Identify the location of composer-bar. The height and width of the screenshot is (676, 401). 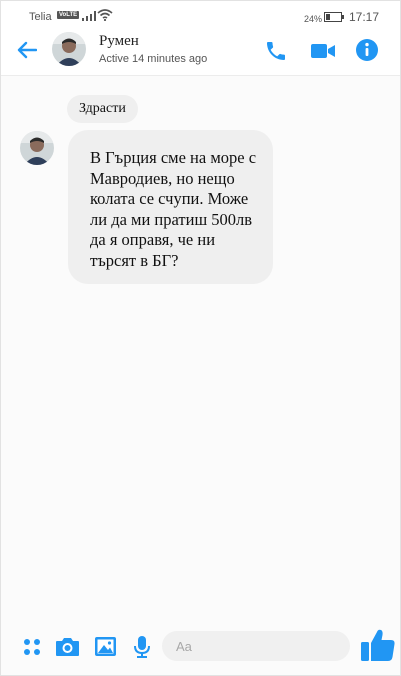
(200, 648).